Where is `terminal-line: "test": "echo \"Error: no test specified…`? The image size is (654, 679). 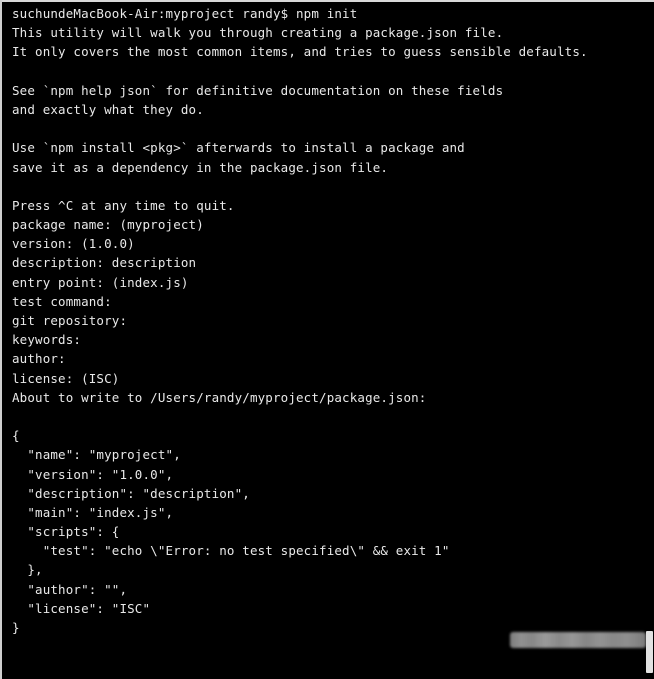 terminal-line: "test": "echo \"Error: no test specified… is located at coordinates (231, 551).